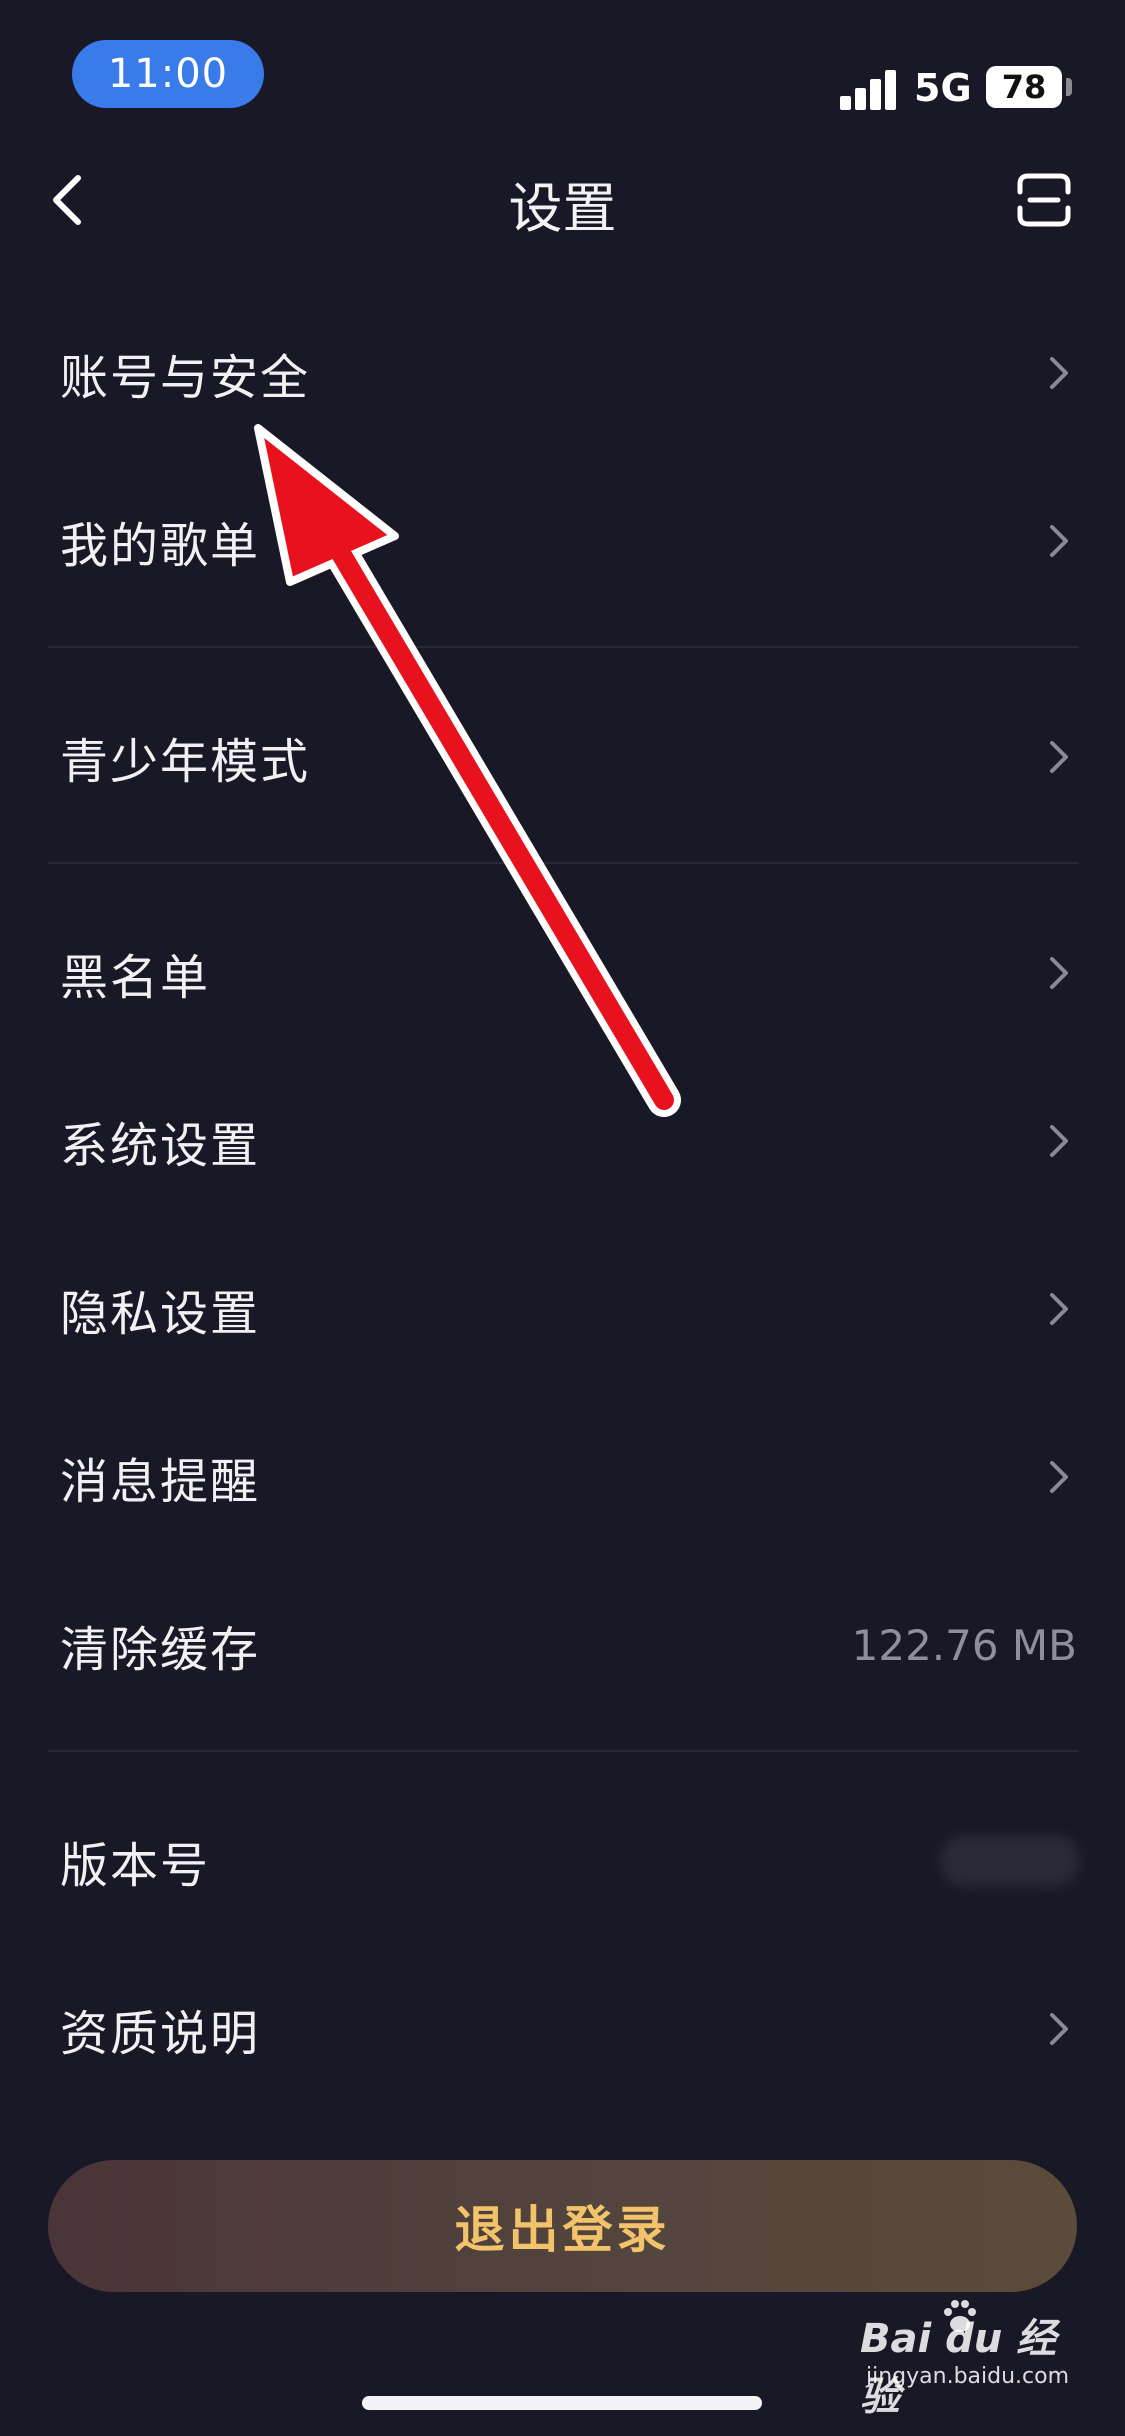 Image resolution: width=1125 pixels, height=2436 pixels. Describe the element at coordinates (869, 89) in the screenshot. I see `cellular-signal-icon` at that location.